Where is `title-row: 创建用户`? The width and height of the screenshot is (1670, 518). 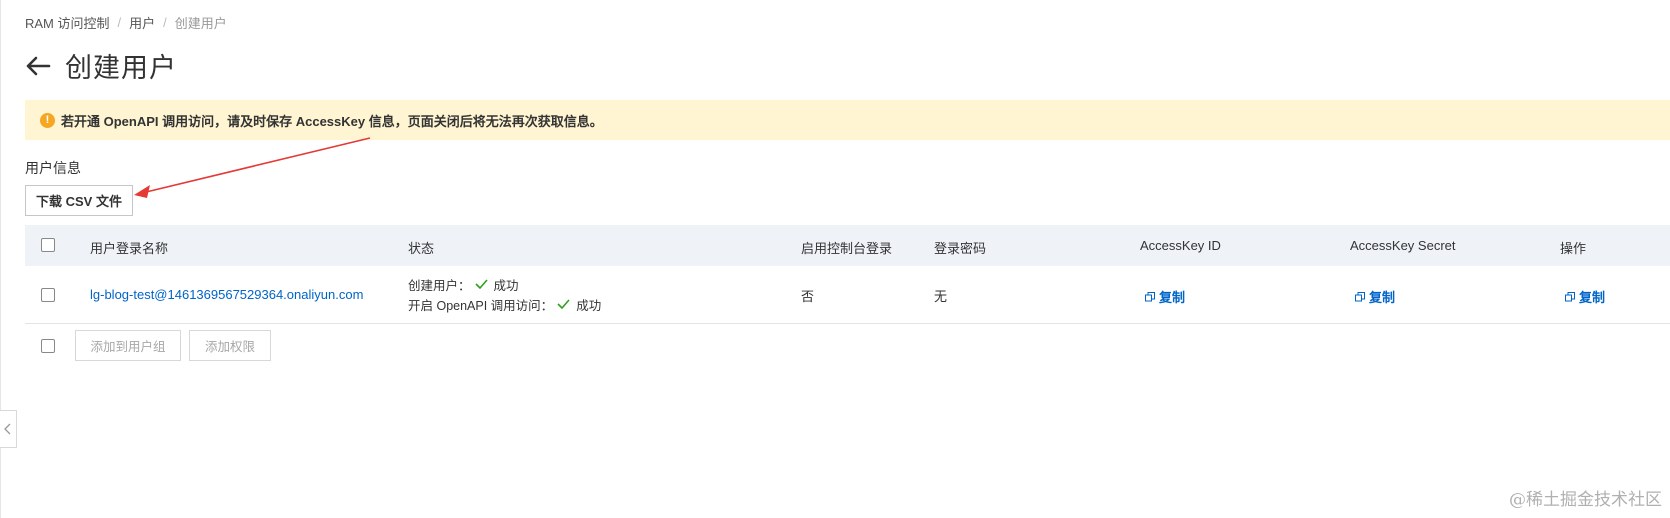 title-row: 创建用户 is located at coordinates (101, 65).